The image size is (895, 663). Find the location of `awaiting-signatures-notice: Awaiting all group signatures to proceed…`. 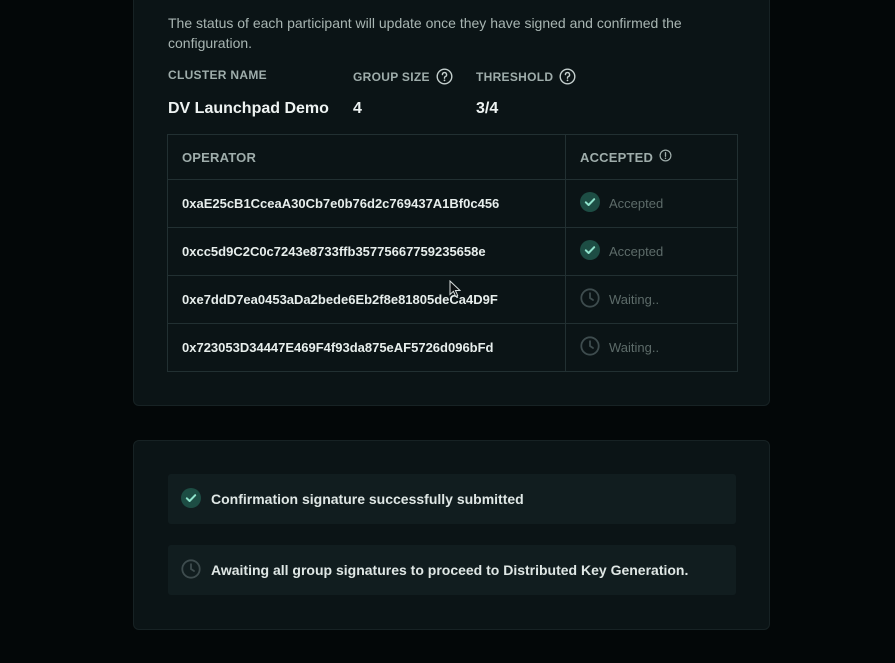

awaiting-signatures-notice: Awaiting all group signatures to proceed… is located at coordinates (452, 570).